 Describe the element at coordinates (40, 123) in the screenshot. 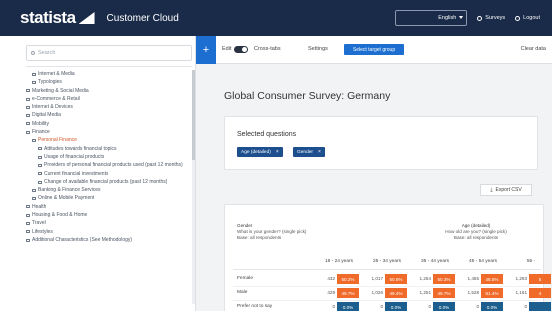

I see `tree-item-label: Mobility` at that location.